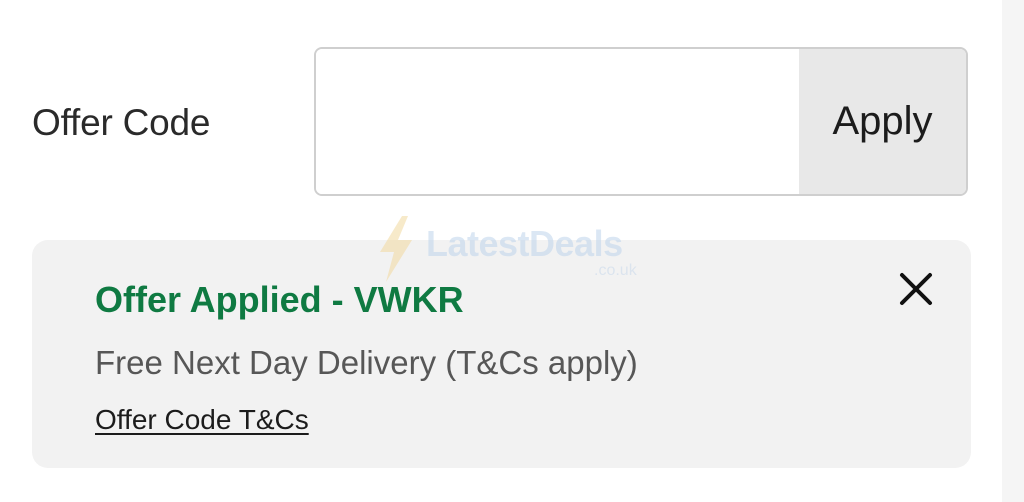 The width and height of the screenshot is (1024, 502). What do you see at coordinates (882, 121) in the screenshot?
I see `apply-button: Apply` at bounding box center [882, 121].